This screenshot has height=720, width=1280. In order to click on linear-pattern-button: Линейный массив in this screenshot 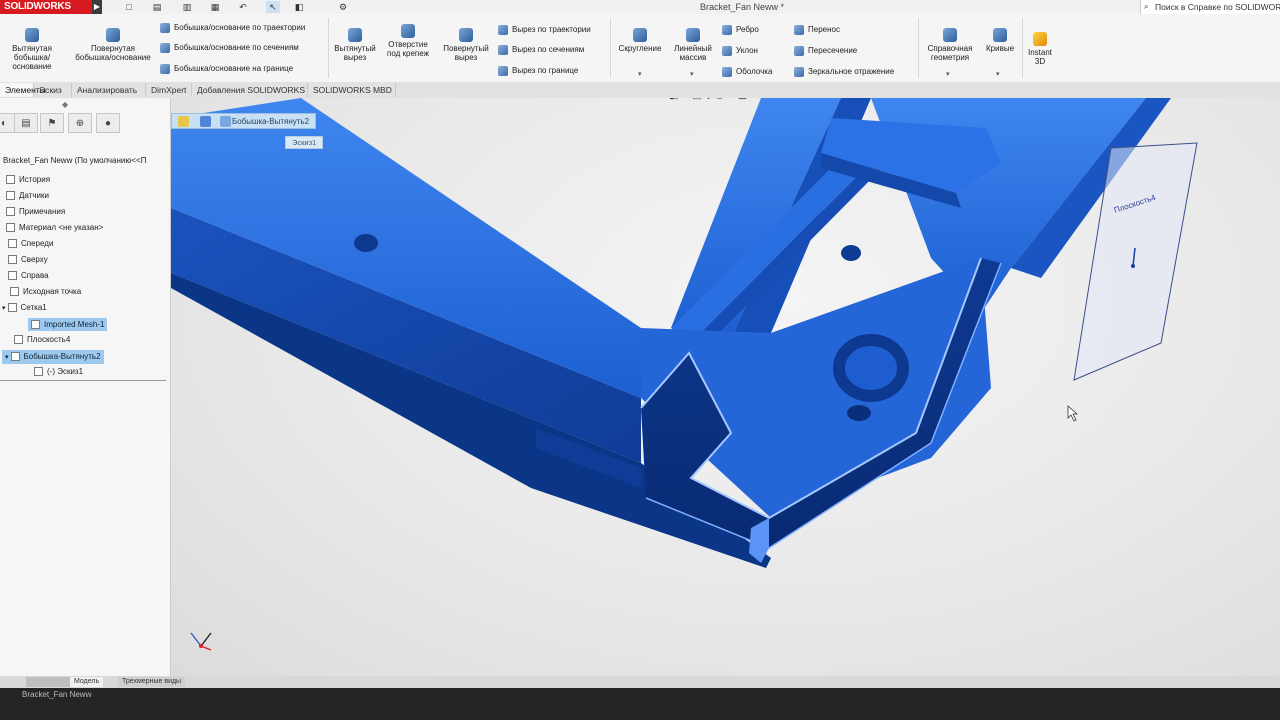, I will do `click(693, 45)`.